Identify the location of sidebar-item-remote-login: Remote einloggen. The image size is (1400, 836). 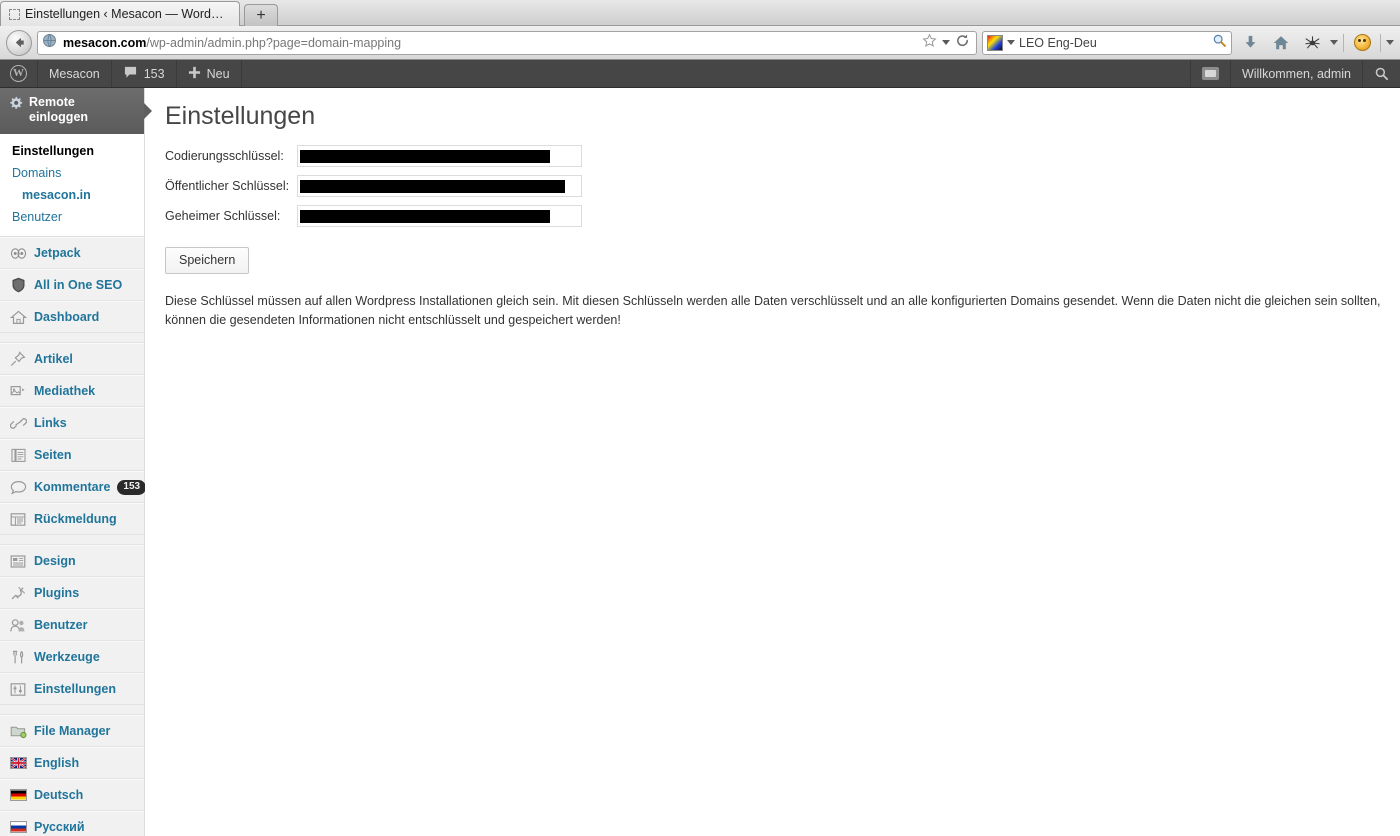
(76, 111).